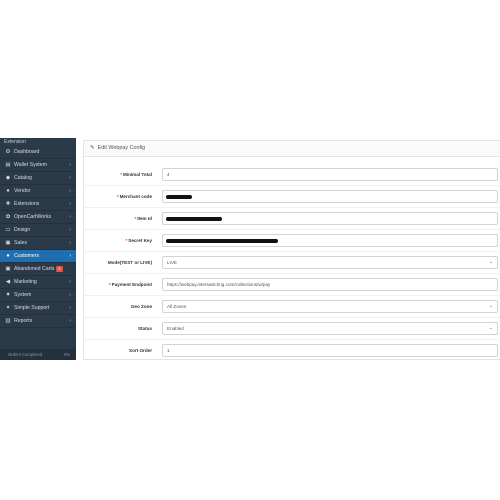  I want to click on field-label-text: Status, so click(144, 328).